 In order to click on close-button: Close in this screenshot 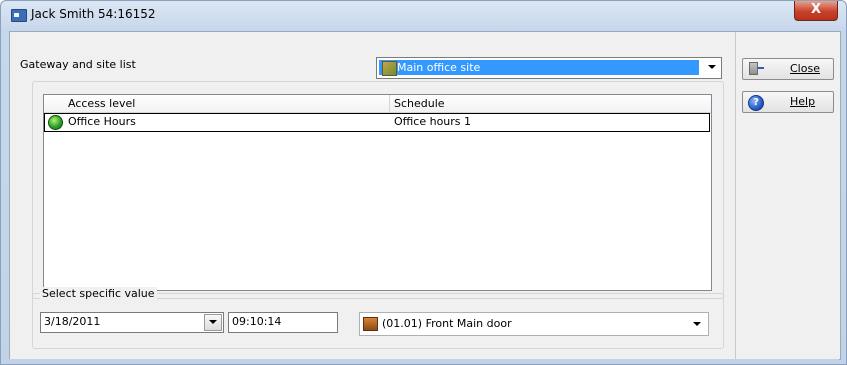, I will do `click(788, 69)`.